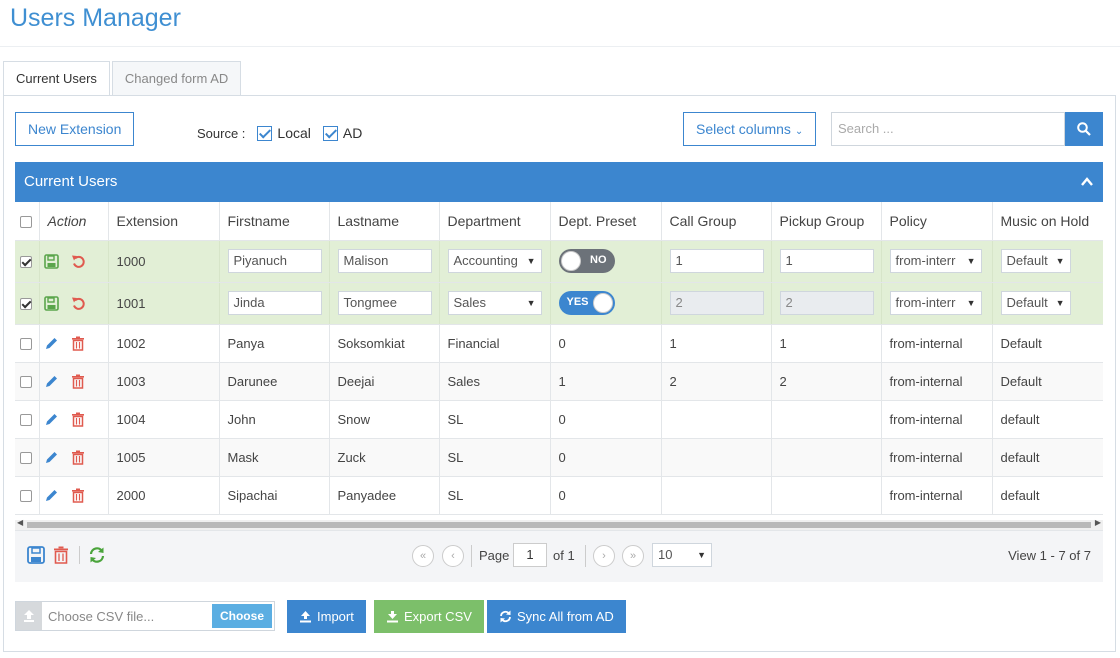 Image resolution: width=1120 pixels, height=658 pixels. Describe the element at coordinates (145, 616) in the screenshot. I see `csv-file-input: Choose CSV file... Choose` at that location.